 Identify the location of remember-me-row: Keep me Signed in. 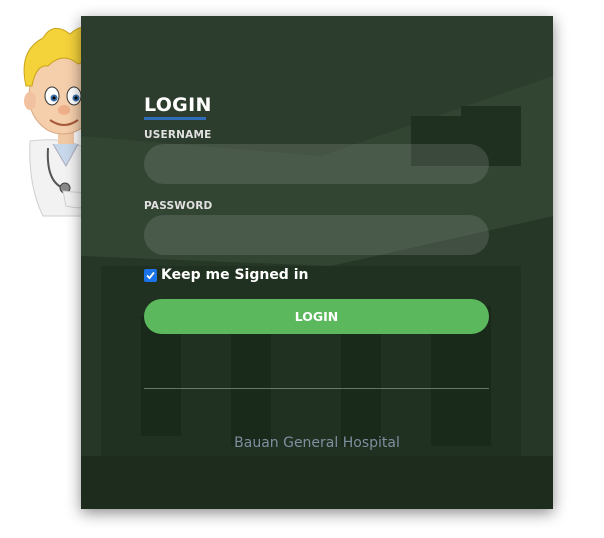
(226, 275).